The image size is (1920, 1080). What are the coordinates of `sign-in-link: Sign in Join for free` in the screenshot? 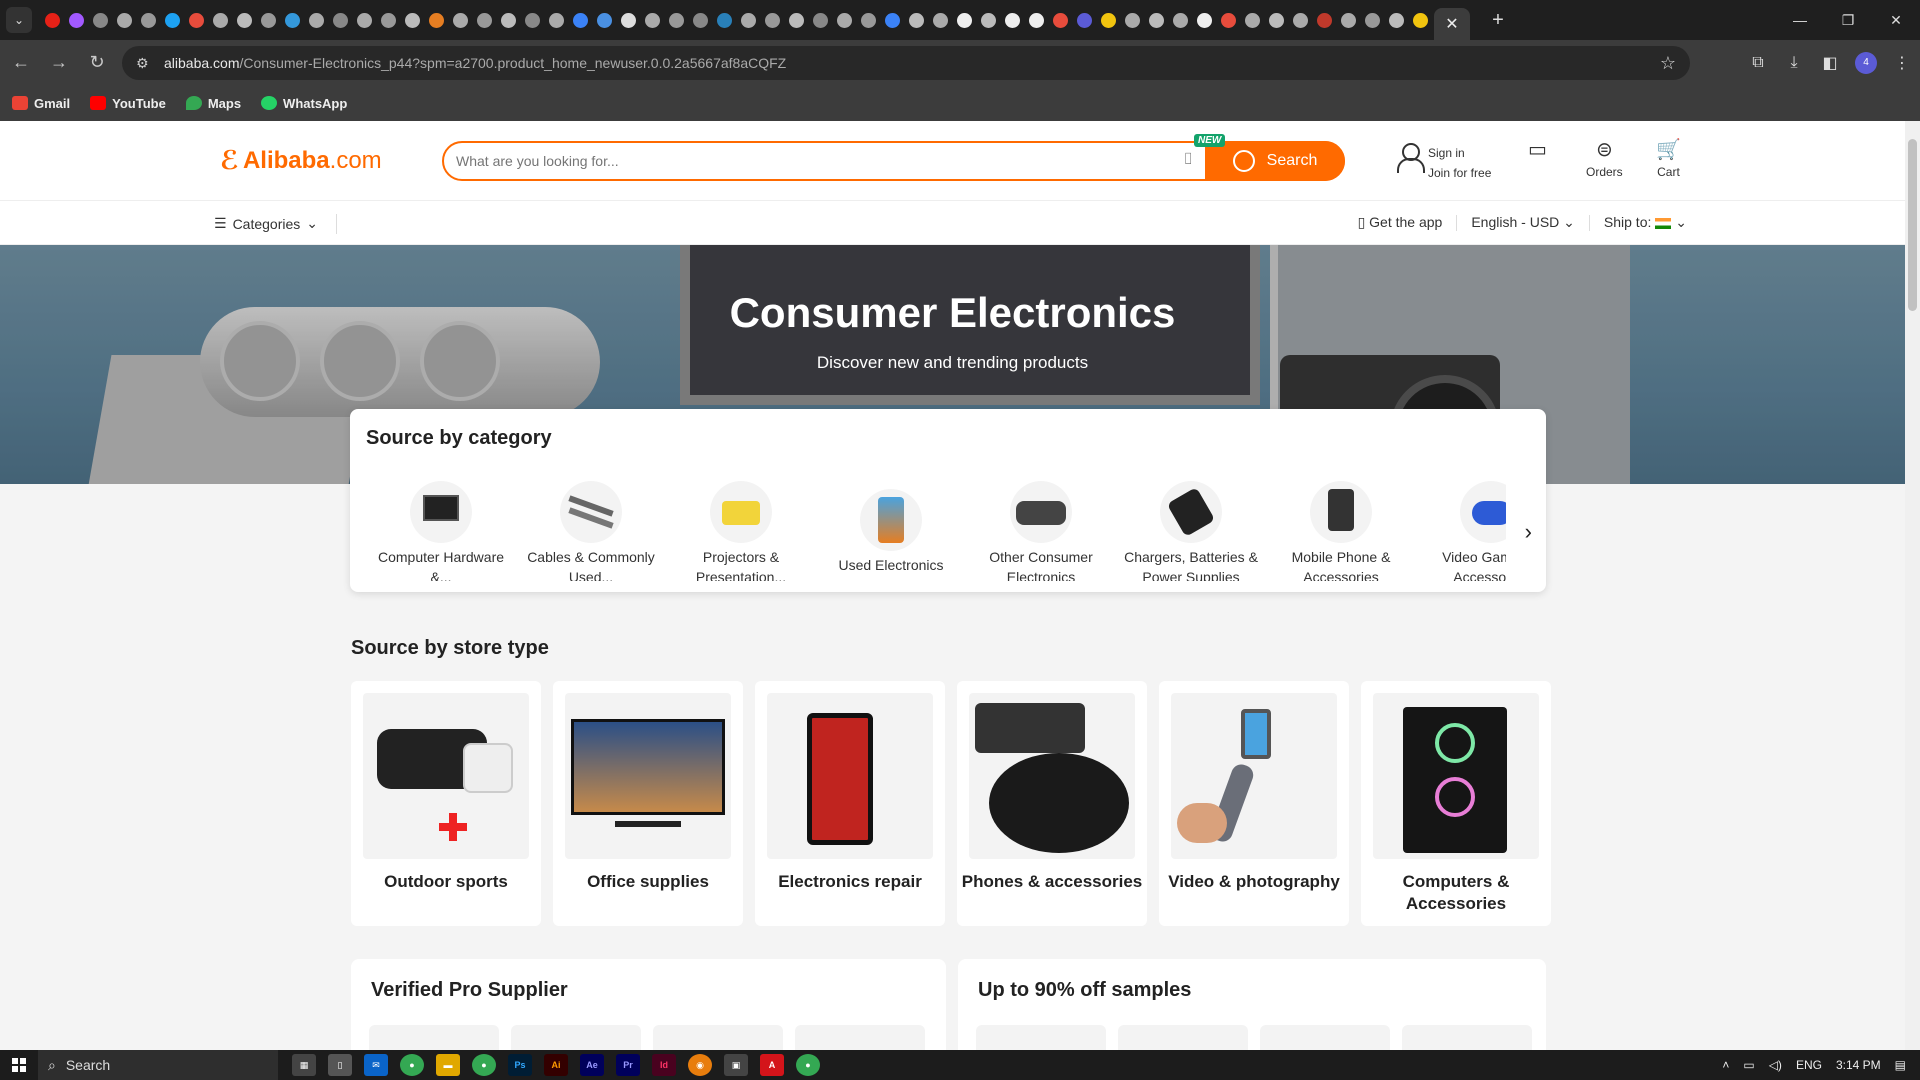 It's located at (1443, 163).